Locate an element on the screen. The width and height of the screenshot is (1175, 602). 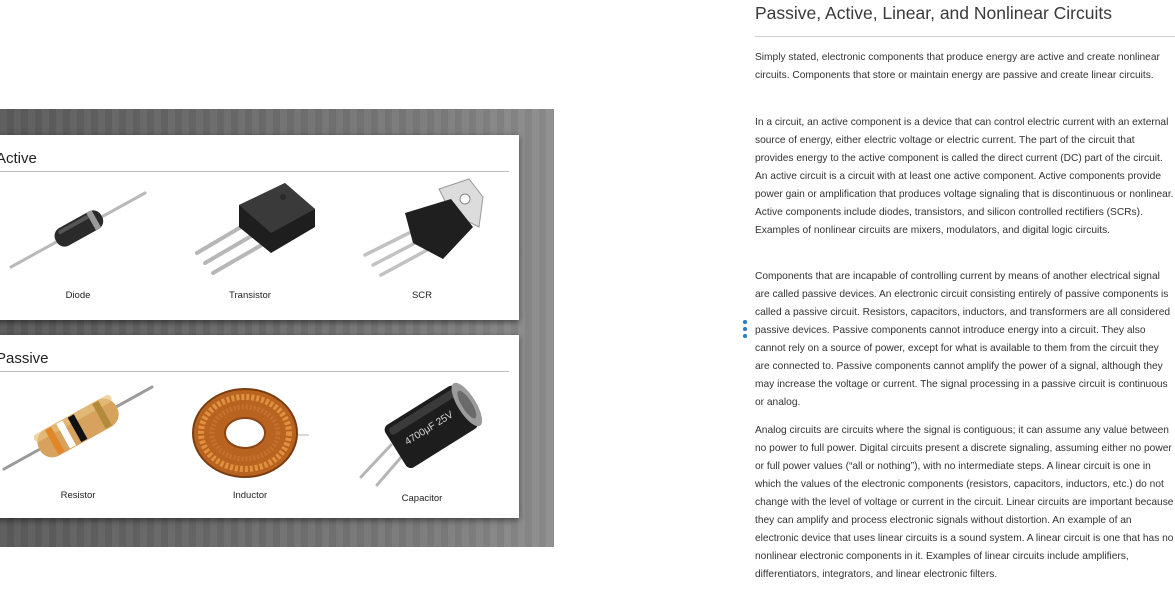
active-components-card: Active Diode Transistor SCR is located at coordinates (259, 227).